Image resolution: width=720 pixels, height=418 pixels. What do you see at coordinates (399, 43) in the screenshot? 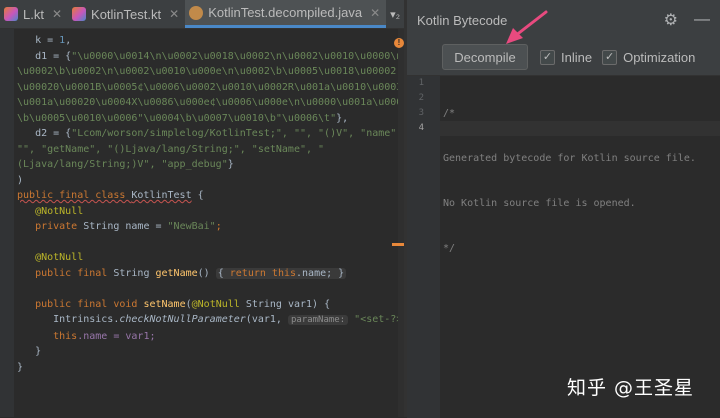
I see `warning-icon: !` at bounding box center [399, 43].